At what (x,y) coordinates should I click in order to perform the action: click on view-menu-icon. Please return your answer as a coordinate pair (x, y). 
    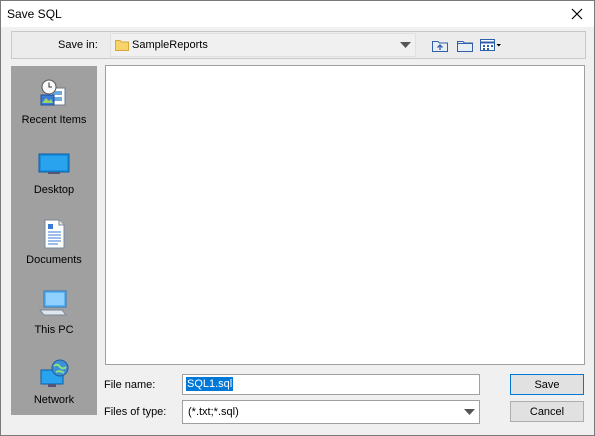
    Looking at the image, I should click on (490, 45).